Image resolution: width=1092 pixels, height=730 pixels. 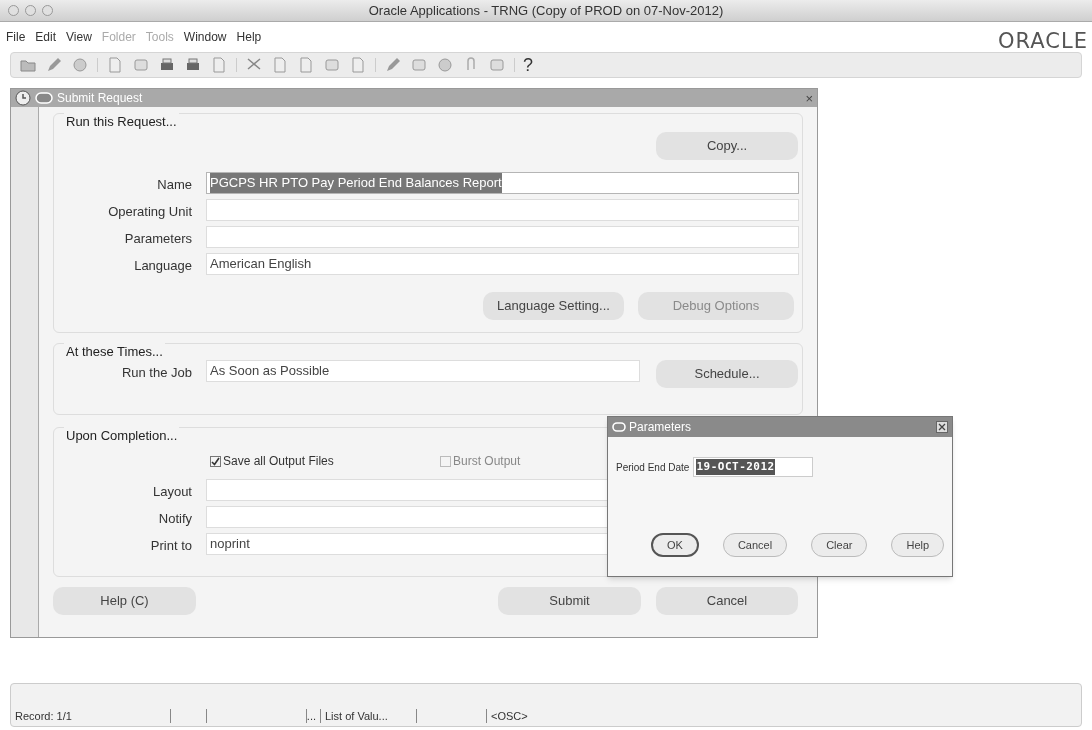 What do you see at coordinates (839, 545) in the screenshot?
I see `button: Clear` at bounding box center [839, 545].